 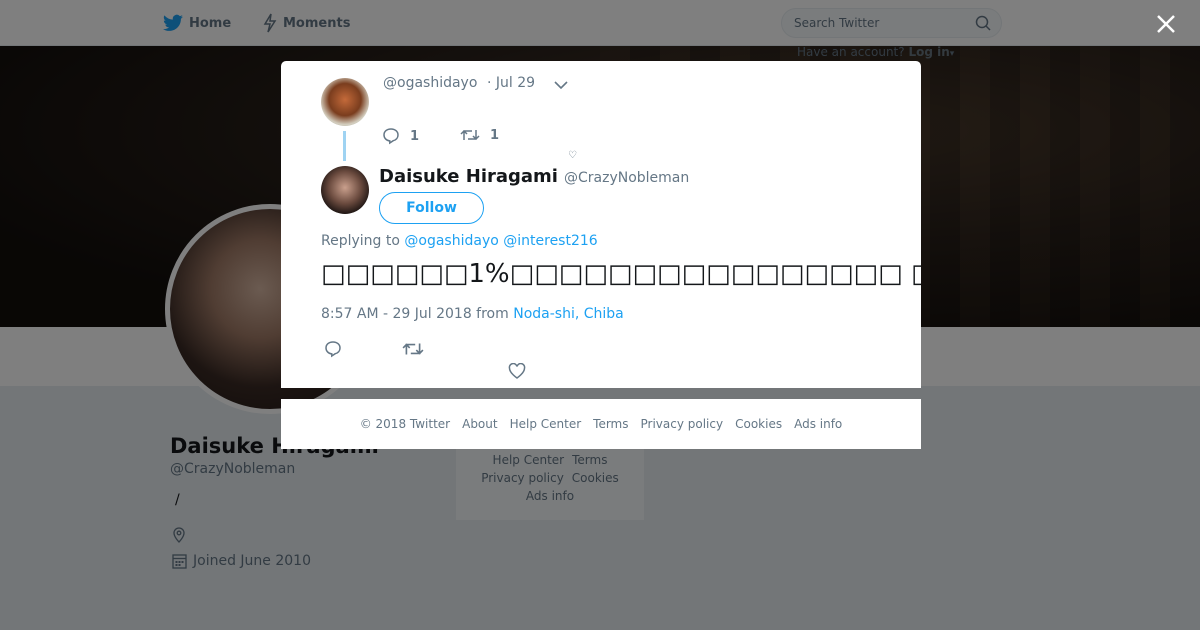 What do you see at coordinates (405, 424) in the screenshot?
I see `footer-copyright: © 2018 Twitter` at bounding box center [405, 424].